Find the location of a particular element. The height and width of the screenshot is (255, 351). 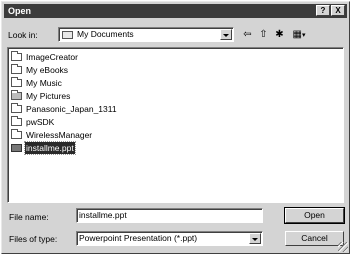

pictures-folder-icon is located at coordinates (16, 95).